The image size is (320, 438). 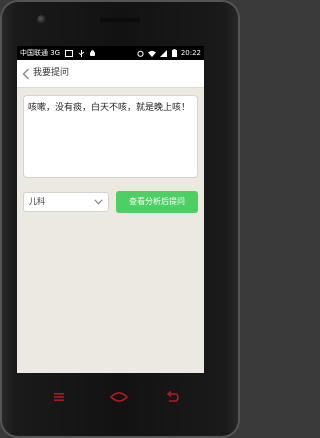 I want to click on android-icon, so click(x=92, y=52).